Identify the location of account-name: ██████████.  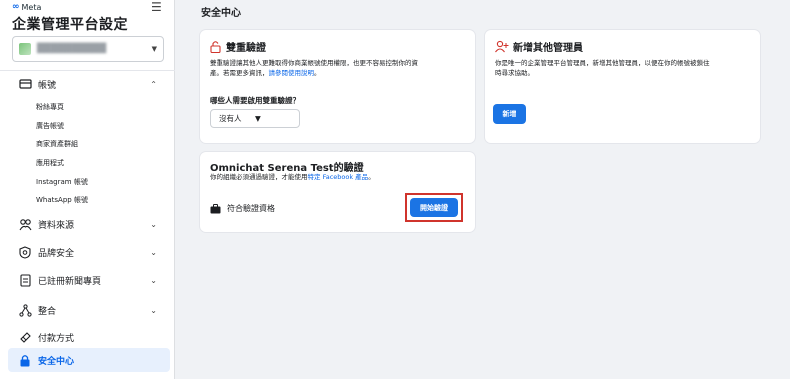
(72, 49).